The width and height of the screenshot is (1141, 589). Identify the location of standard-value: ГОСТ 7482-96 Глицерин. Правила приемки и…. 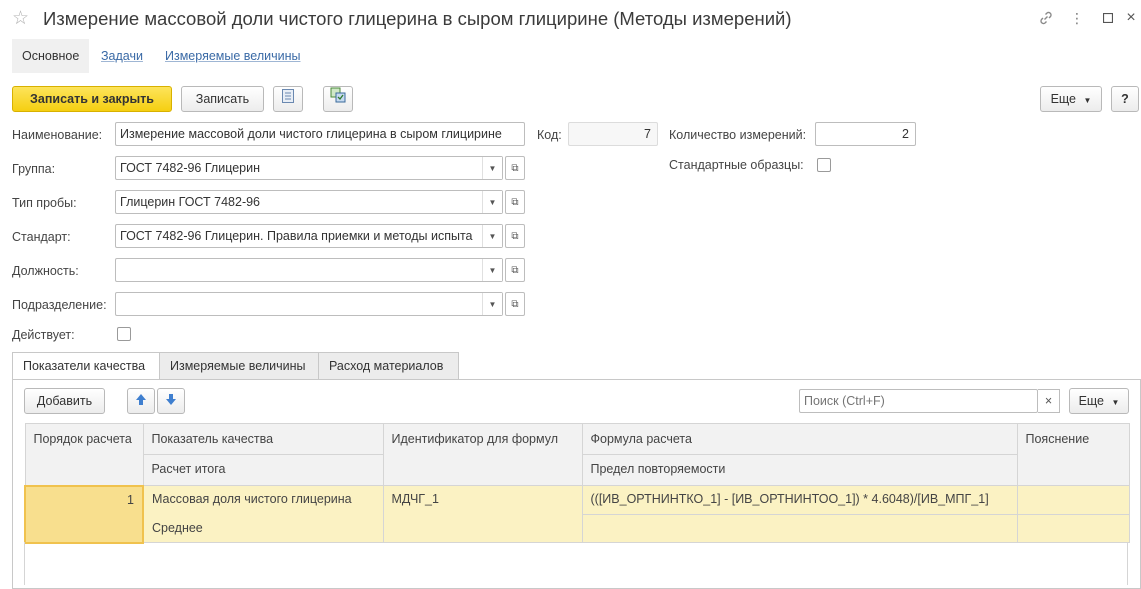
(296, 236).